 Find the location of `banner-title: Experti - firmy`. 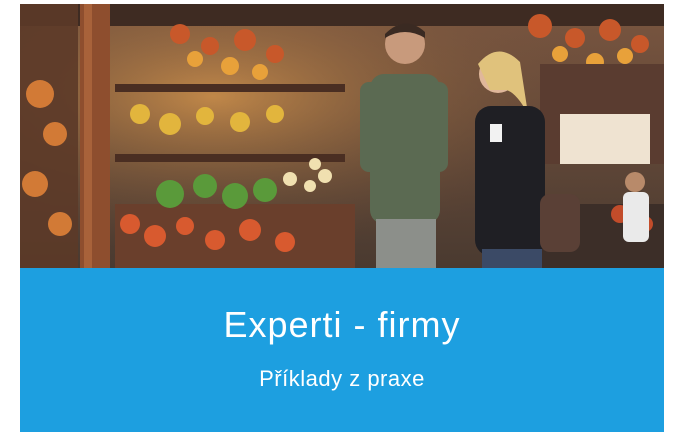

banner-title: Experti - firmy is located at coordinates (342, 324).